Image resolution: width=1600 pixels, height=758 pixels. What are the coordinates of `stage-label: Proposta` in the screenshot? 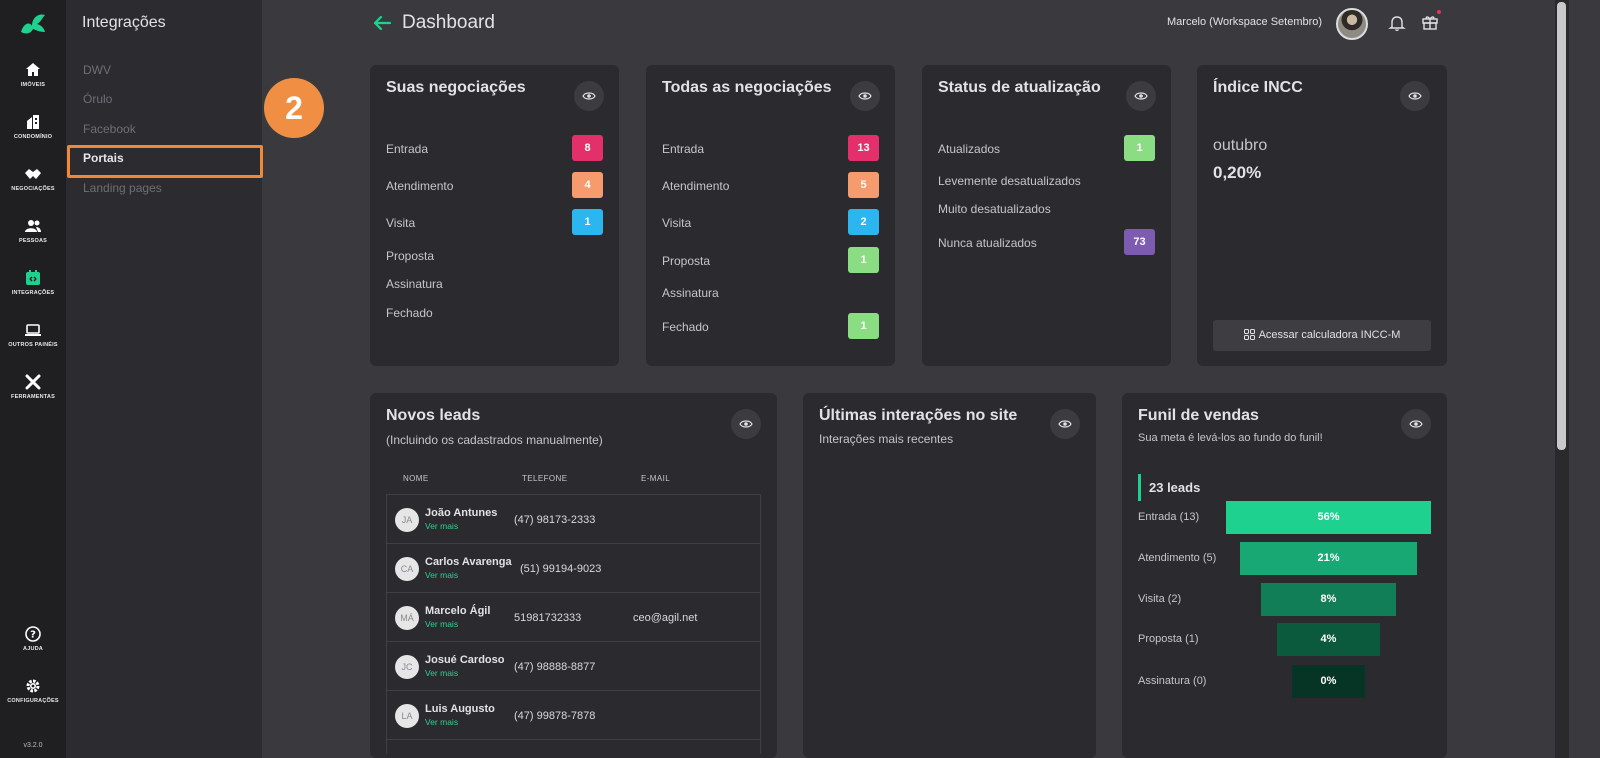 It's located at (686, 261).